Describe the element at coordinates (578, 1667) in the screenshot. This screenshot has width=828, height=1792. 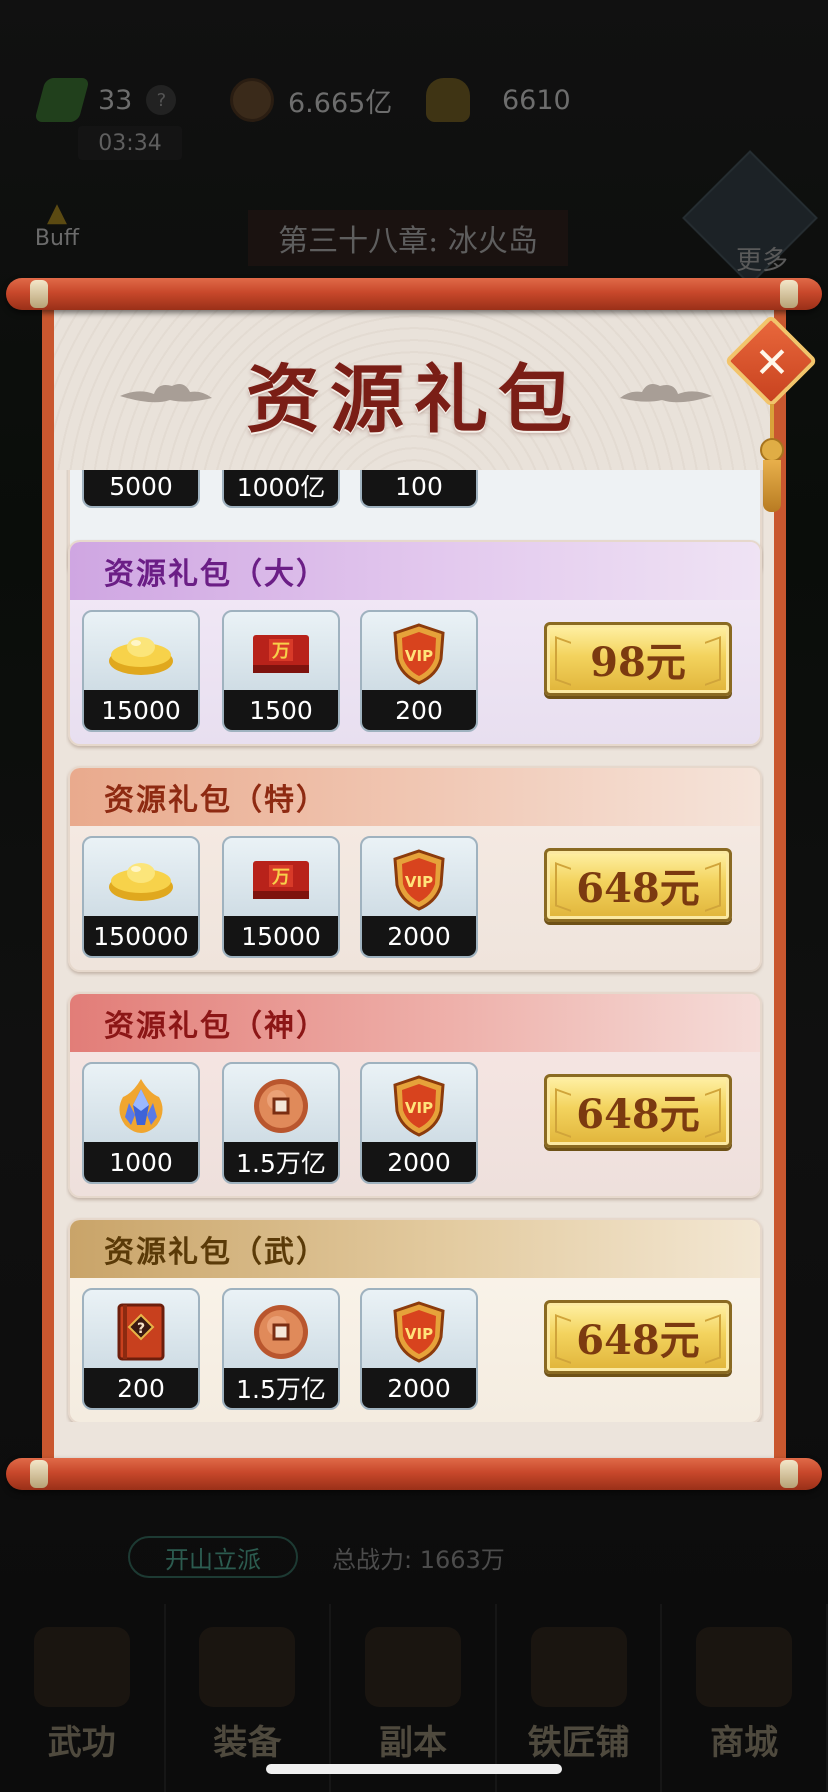
I see `anvil-icon` at that location.